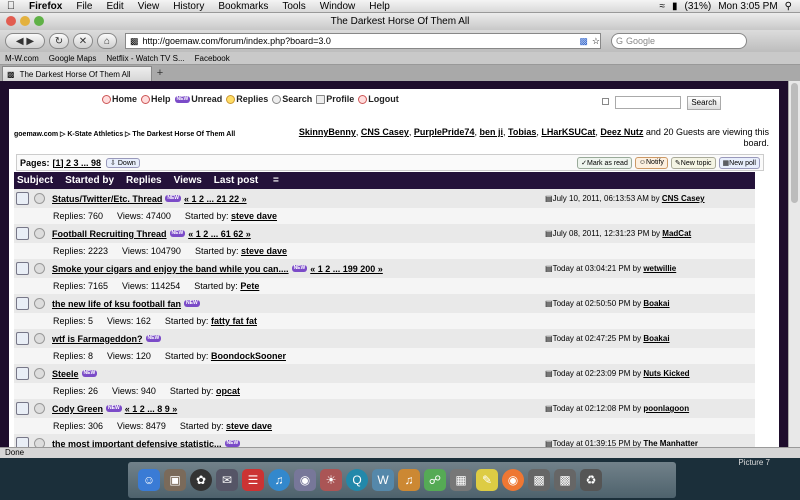 The width and height of the screenshot is (800, 500). I want to click on network-icon: ☍, so click(435, 480).